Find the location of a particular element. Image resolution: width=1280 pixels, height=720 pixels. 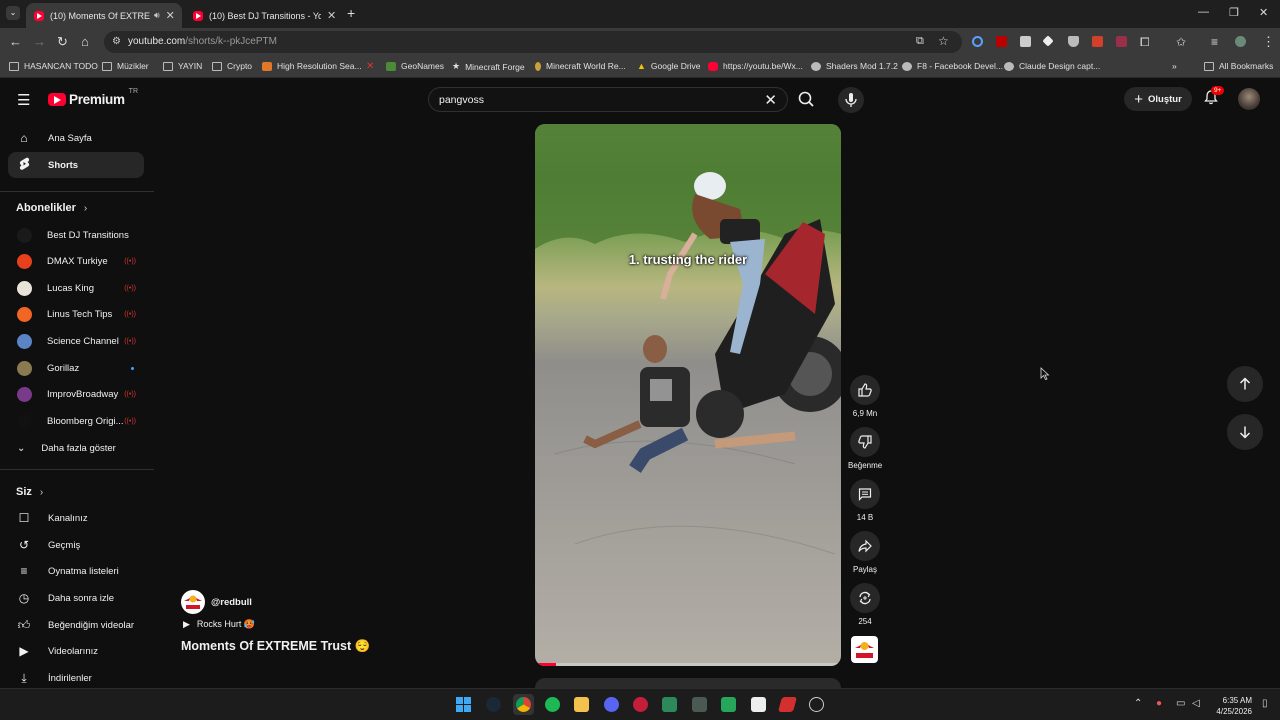

channel-info: @redbull is located at coordinates (216, 602).